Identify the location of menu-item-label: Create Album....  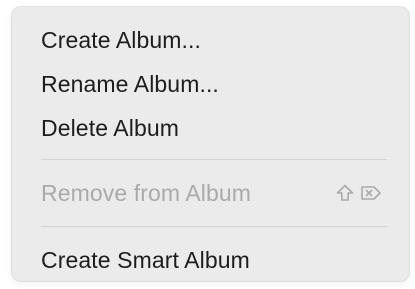
(121, 39).